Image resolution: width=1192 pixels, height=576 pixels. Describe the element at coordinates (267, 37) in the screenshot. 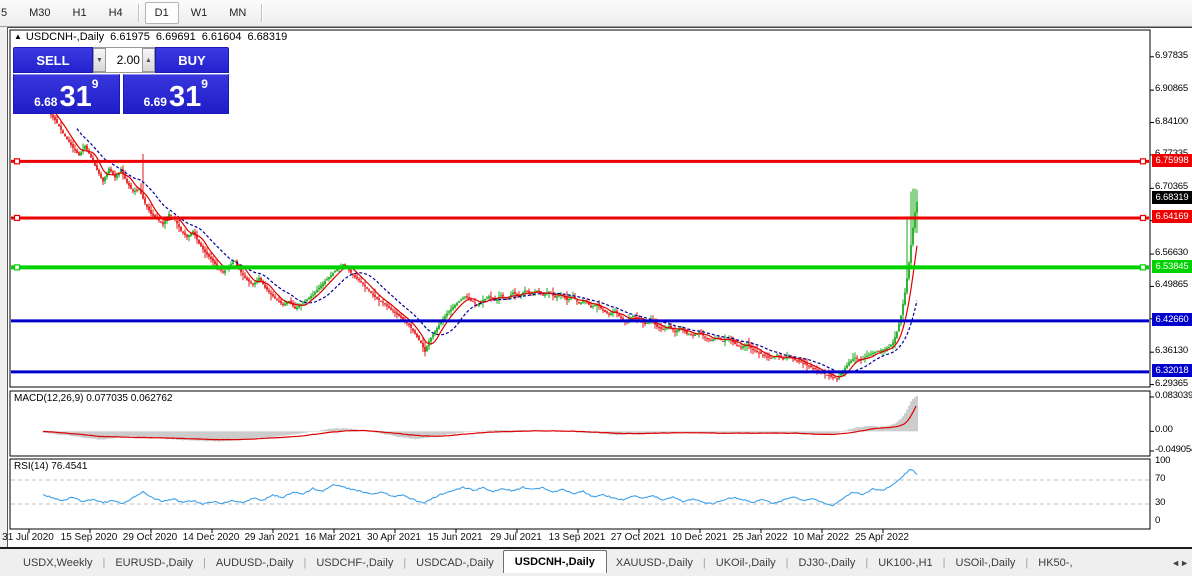

I see `ohlc-close: 6.68319` at that location.